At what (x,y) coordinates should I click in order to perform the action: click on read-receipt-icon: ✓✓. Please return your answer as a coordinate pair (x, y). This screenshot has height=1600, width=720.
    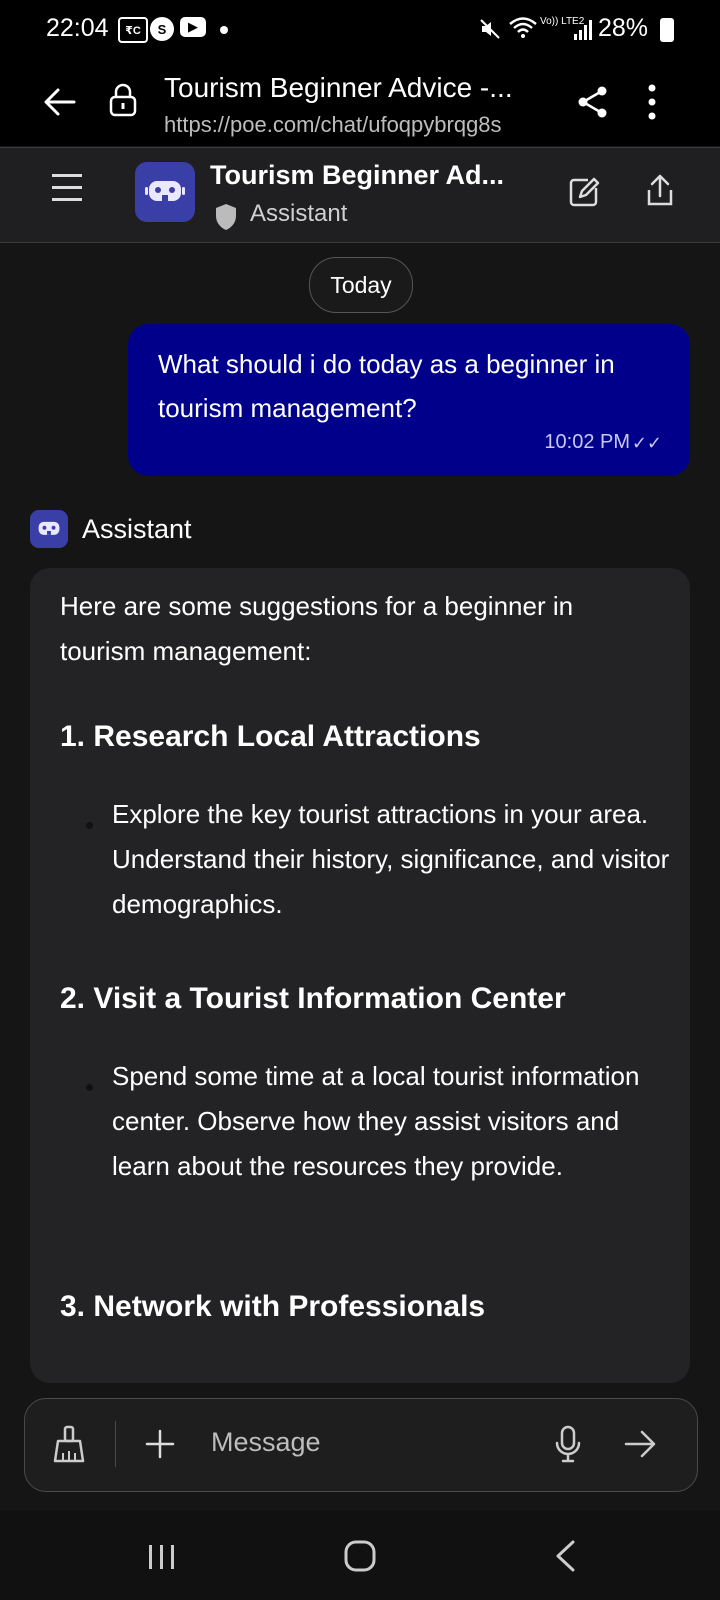
    Looking at the image, I should click on (646, 443).